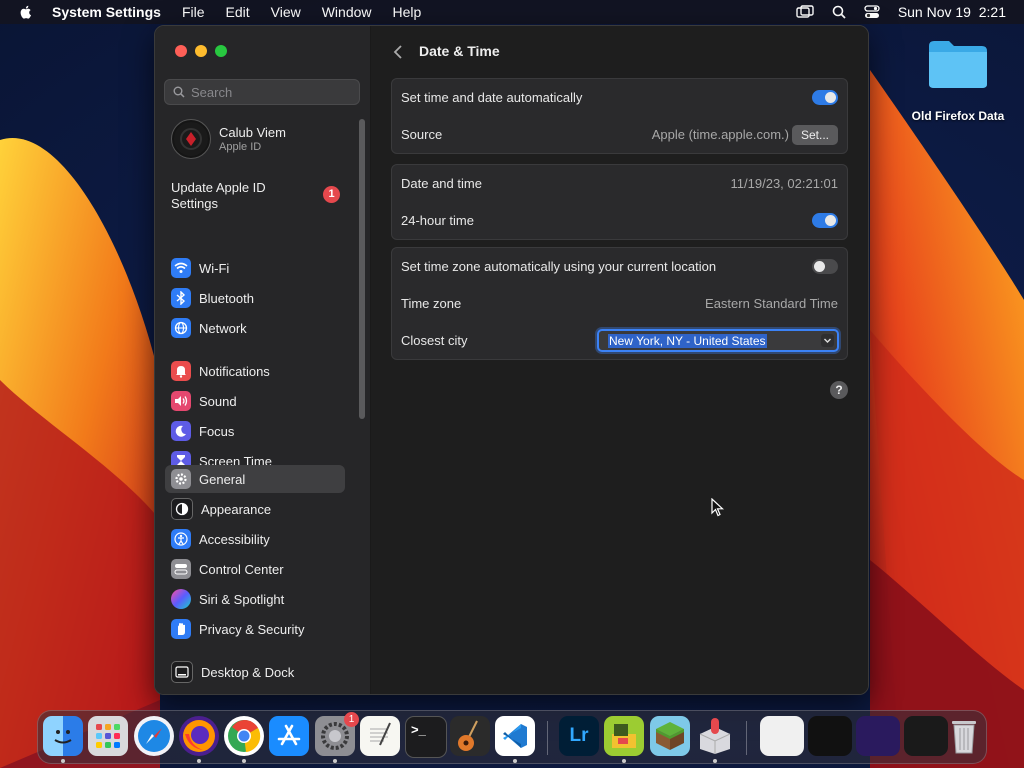 Image resolution: width=1024 pixels, height=768 pixels. I want to click on sidebar-item-label: Appearance, so click(236, 509).